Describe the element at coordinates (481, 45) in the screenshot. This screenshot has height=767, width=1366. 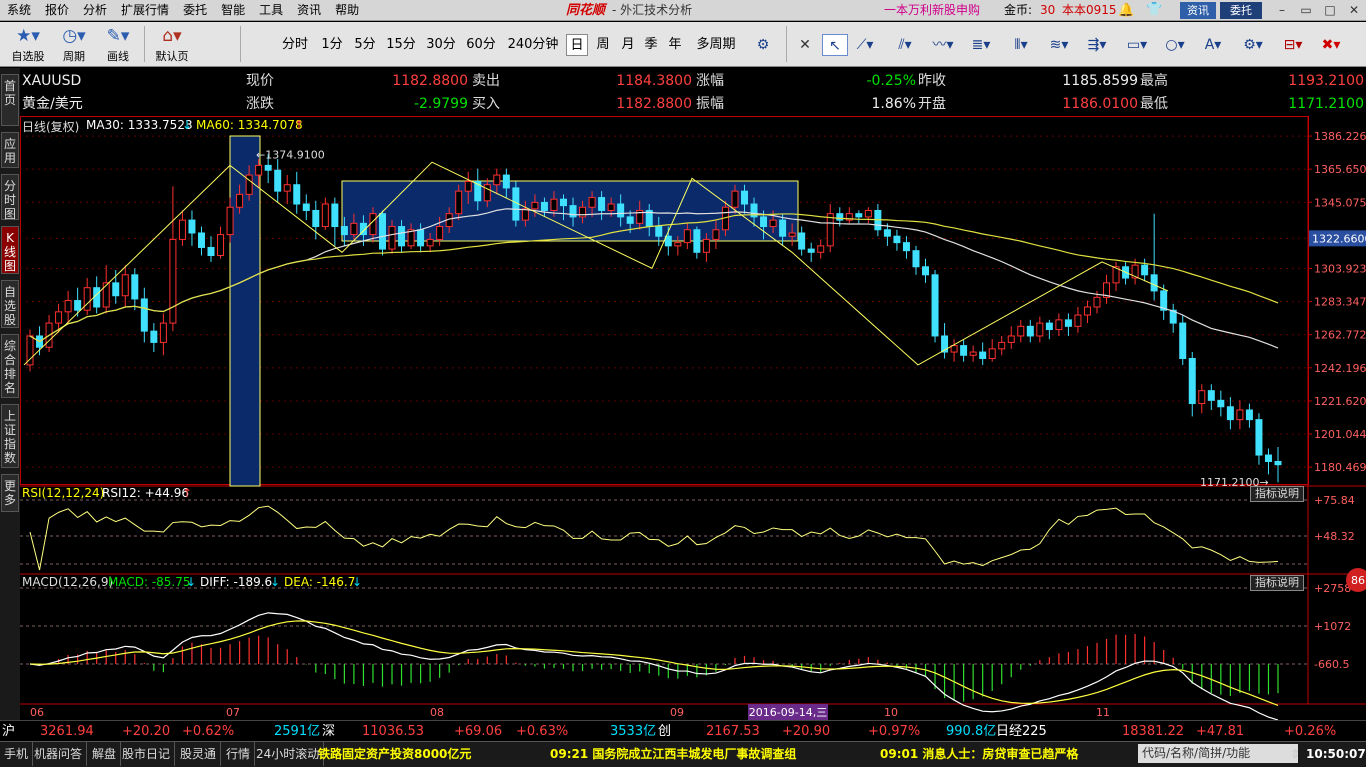
I see `period-button: 60分` at that location.